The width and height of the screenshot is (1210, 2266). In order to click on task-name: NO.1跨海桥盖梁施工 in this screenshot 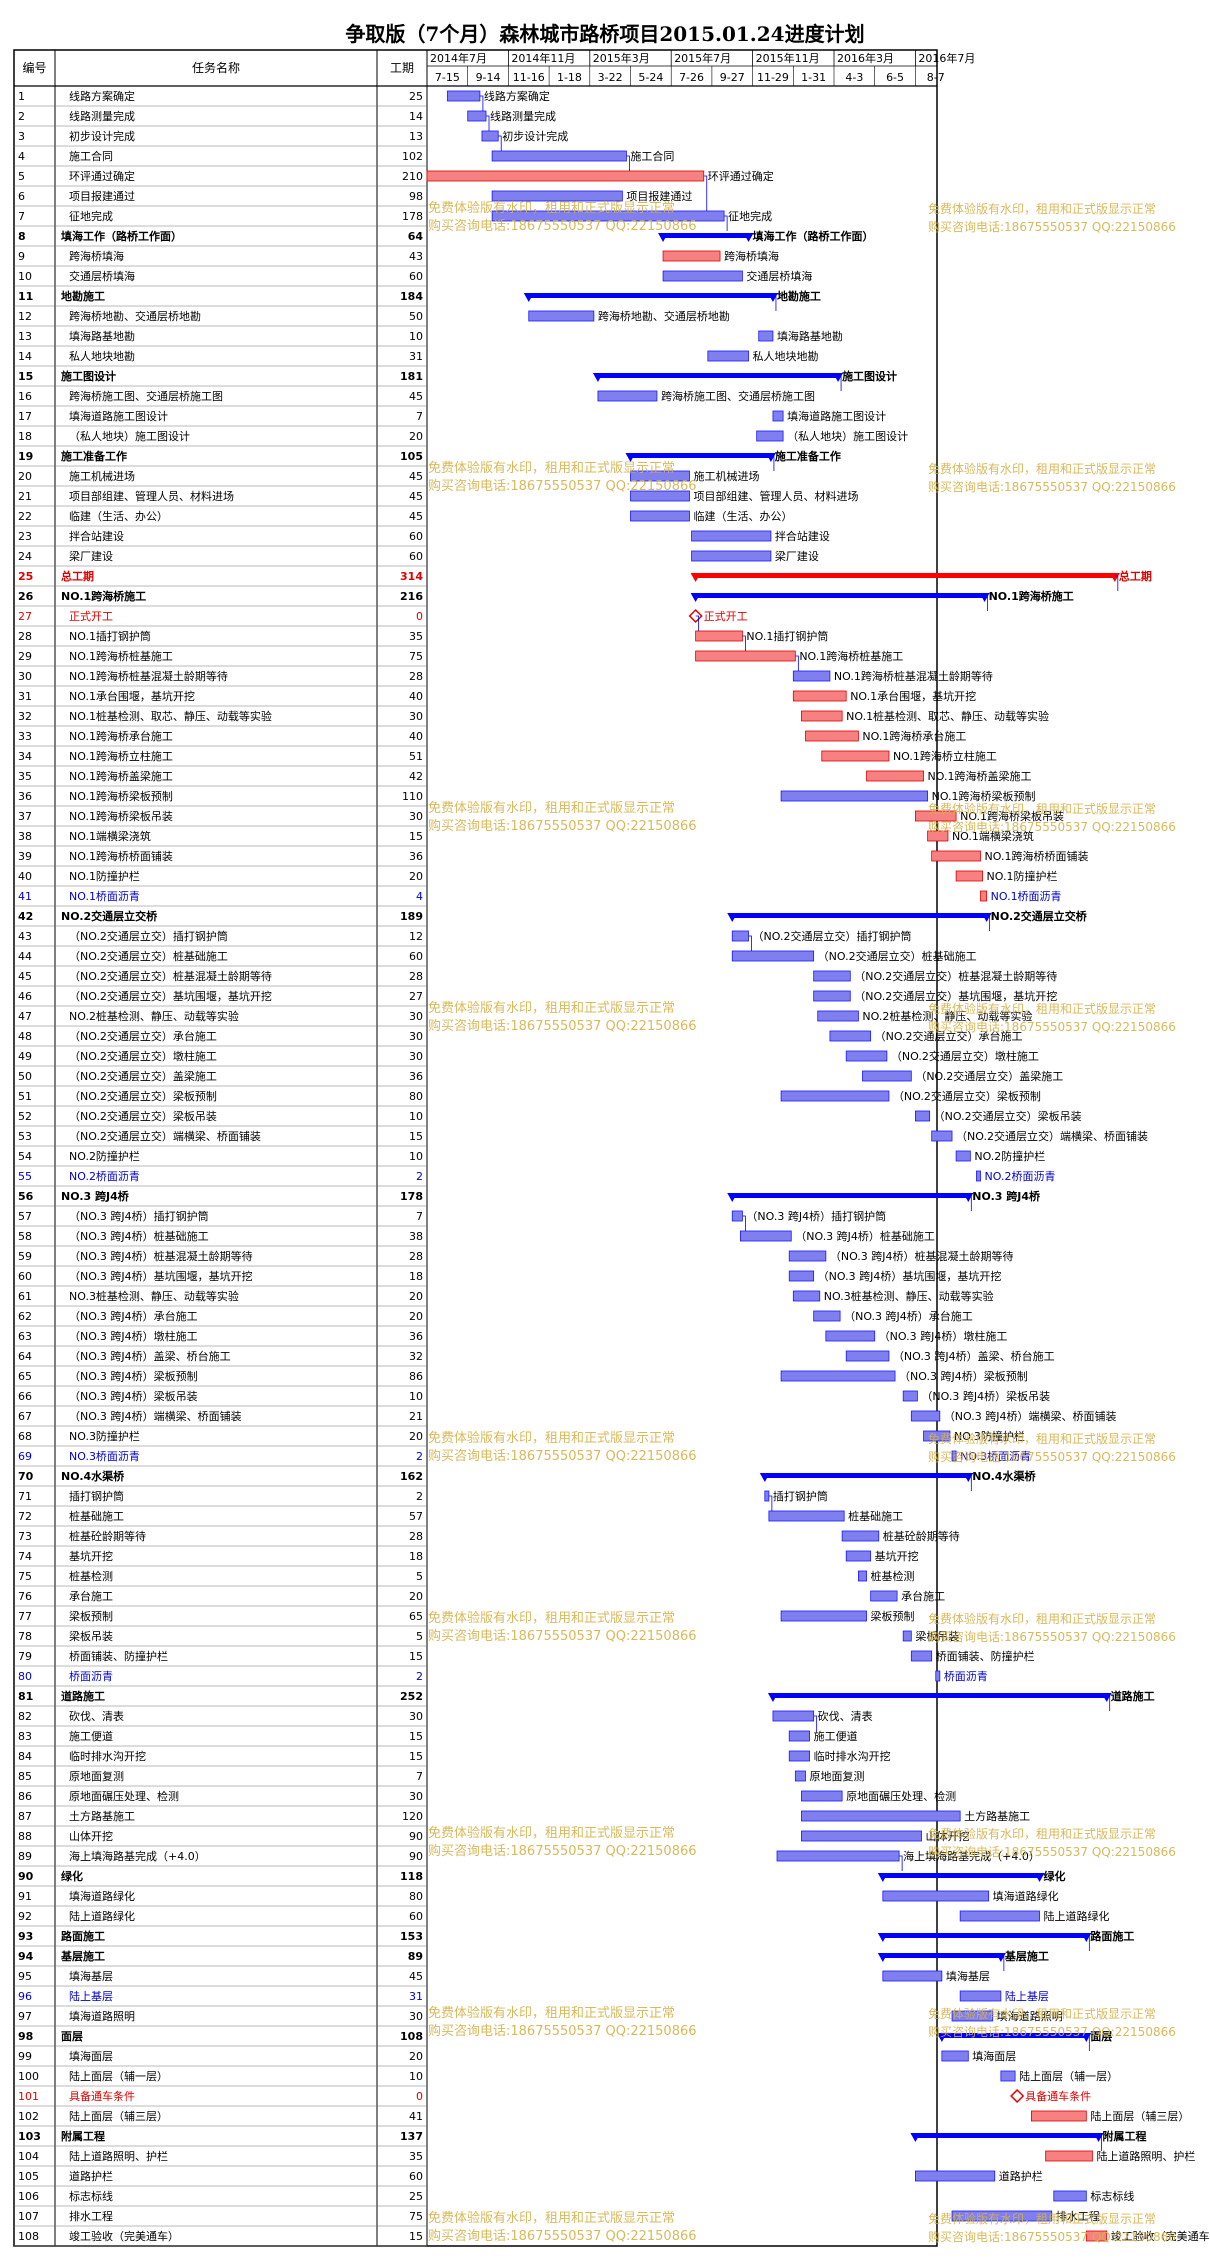, I will do `click(121, 776)`.